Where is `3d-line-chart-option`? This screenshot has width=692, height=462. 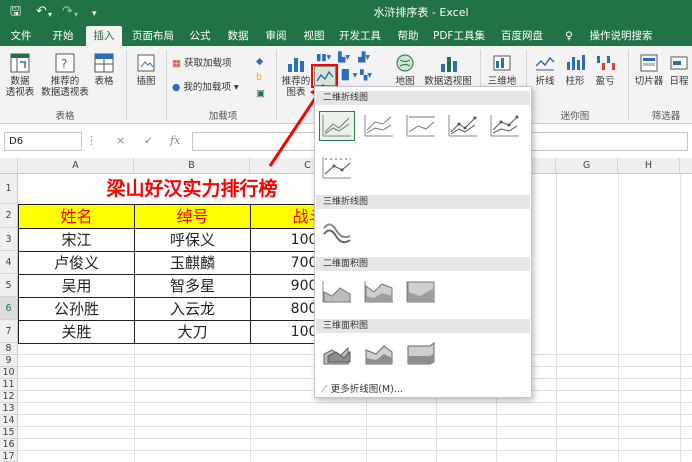
3d-line-chart-option is located at coordinates (337, 230).